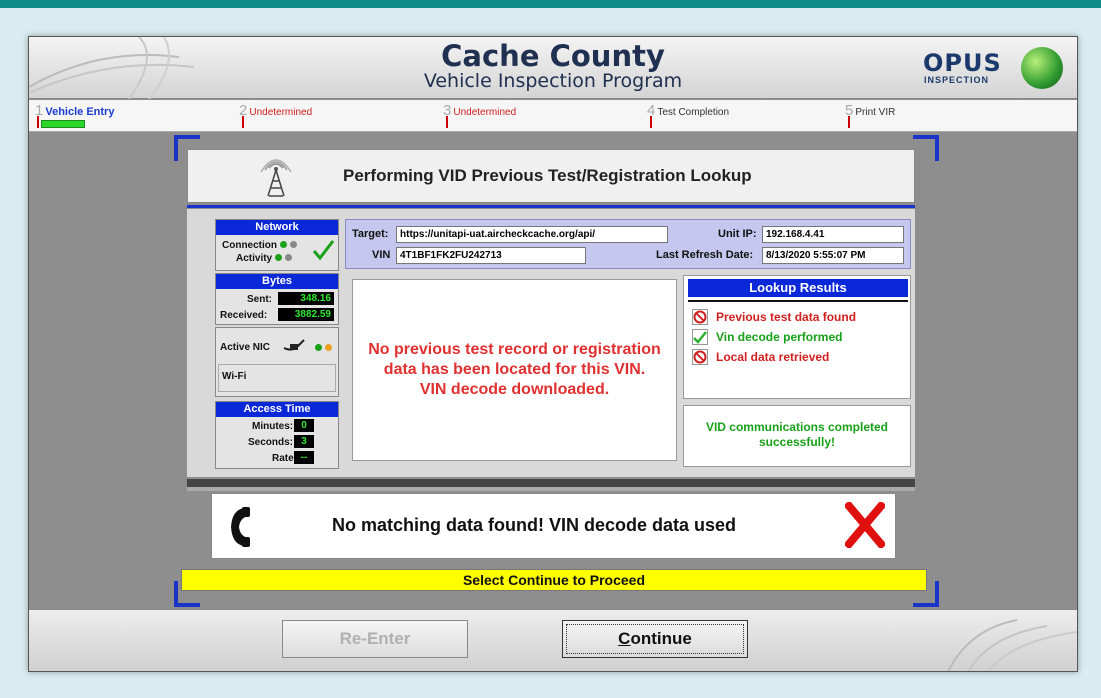 The width and height of the screenshot is (1101, 698). I want to click on continue-button: Continue, so click(655, 639).